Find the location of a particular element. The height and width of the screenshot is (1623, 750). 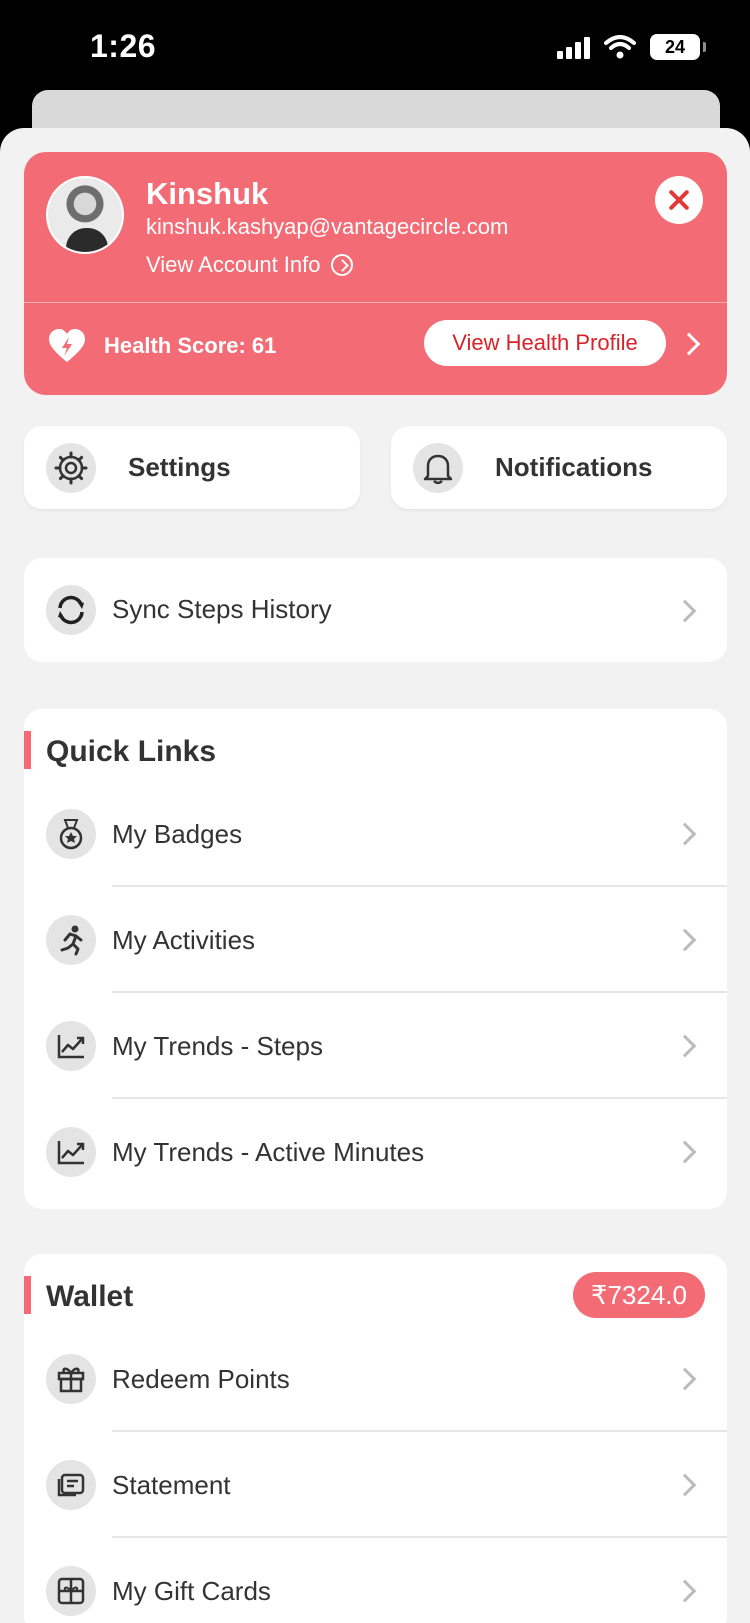

view-health-profile-button: View Health Profile is located at coordinates (545, 343).